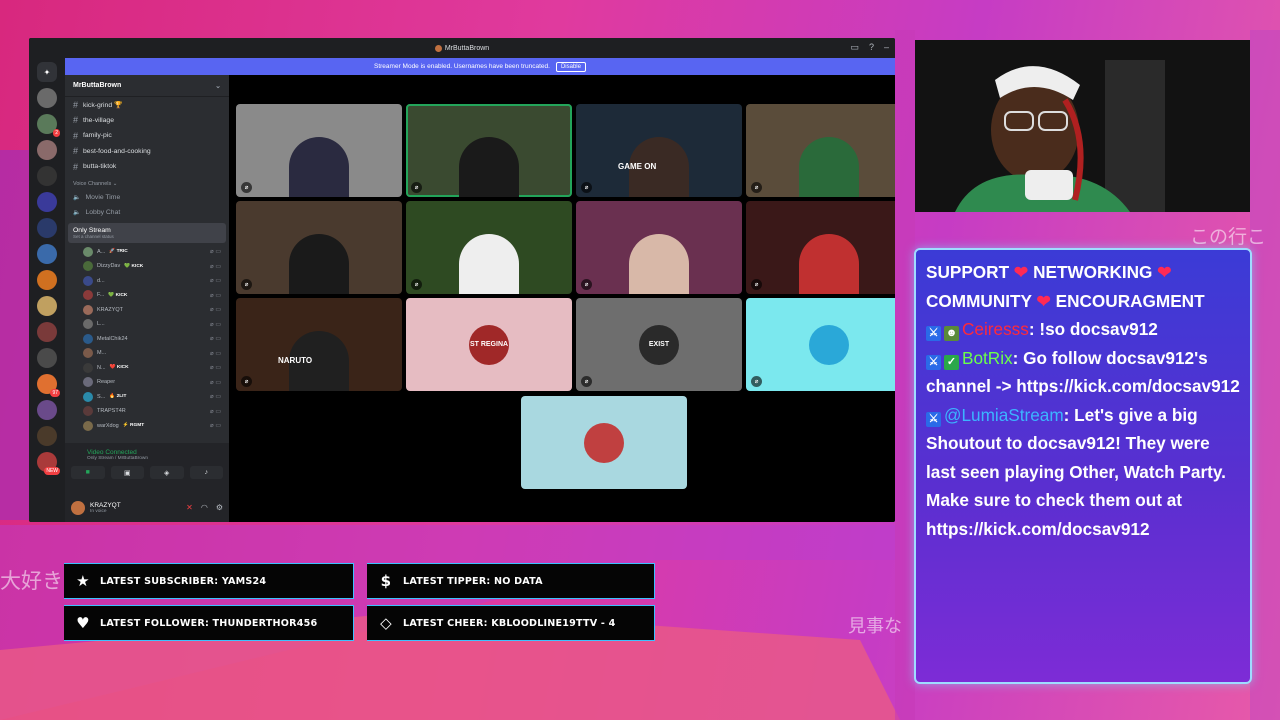  Describe the element at coordinates (127, 472) in the screenshot. I see `screen-share-button: ▣` at that location.